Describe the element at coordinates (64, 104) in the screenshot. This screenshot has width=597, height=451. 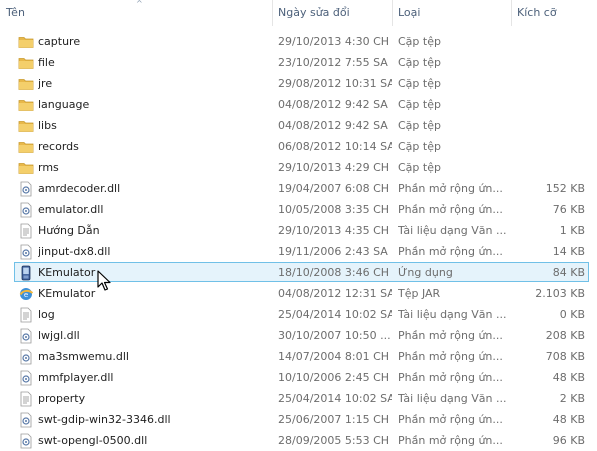
I see `file-name: language` at that location.